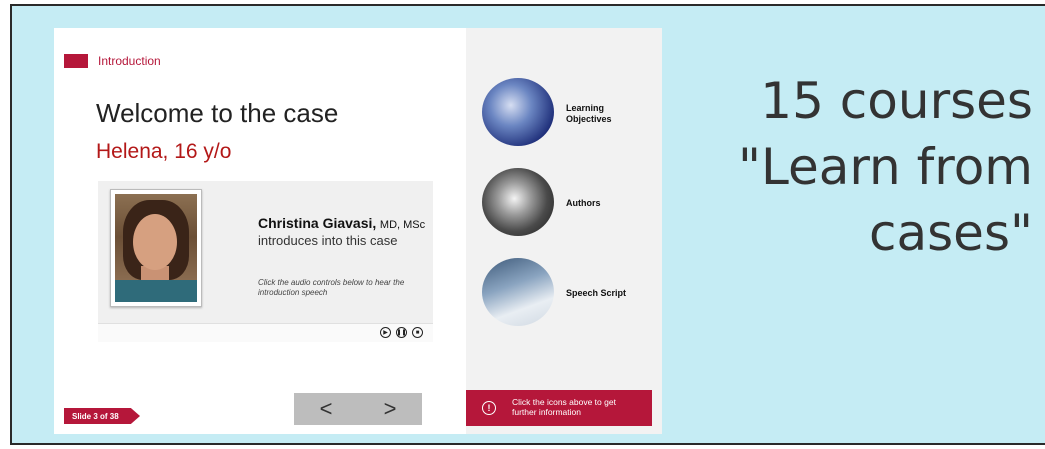  I want to click on slide-navigation: < >, so click(358, 409).